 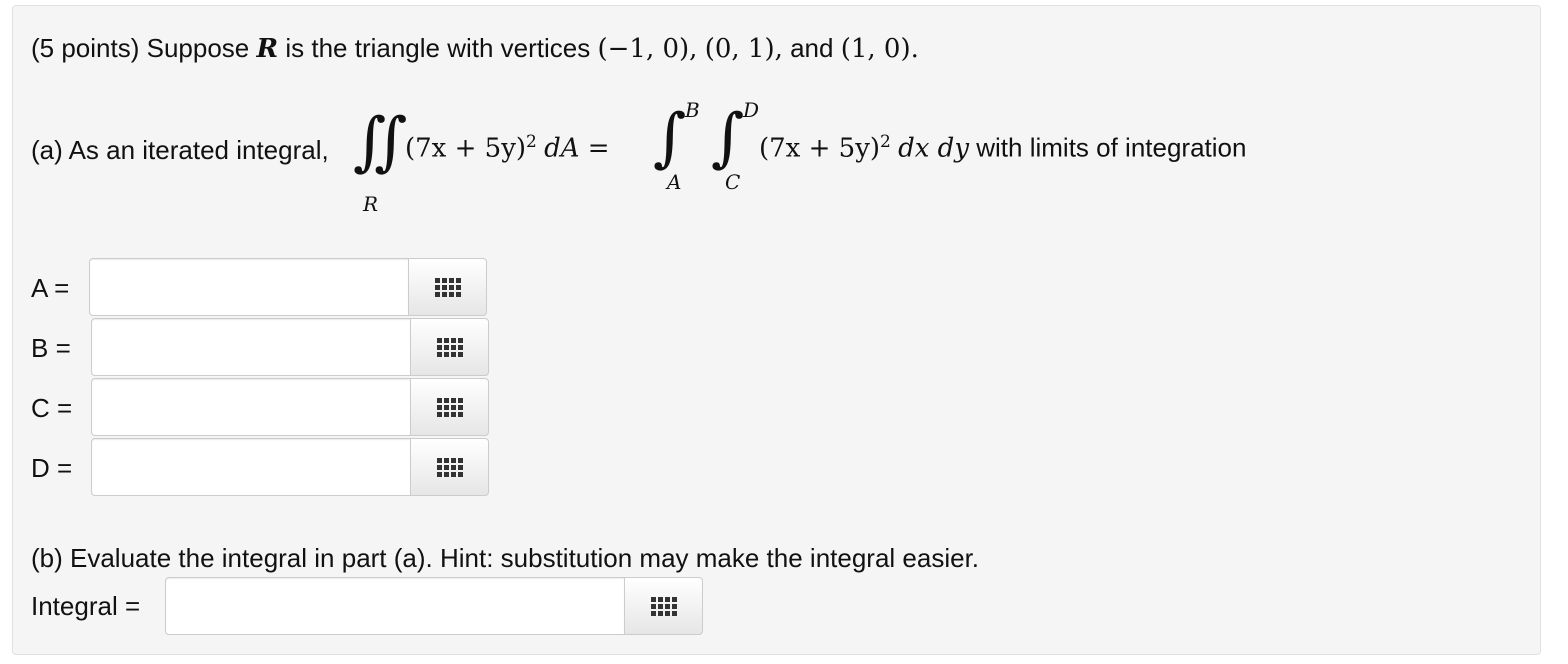 I want to click on answer-a-equation-editor-button, so click(x=448, y=287).